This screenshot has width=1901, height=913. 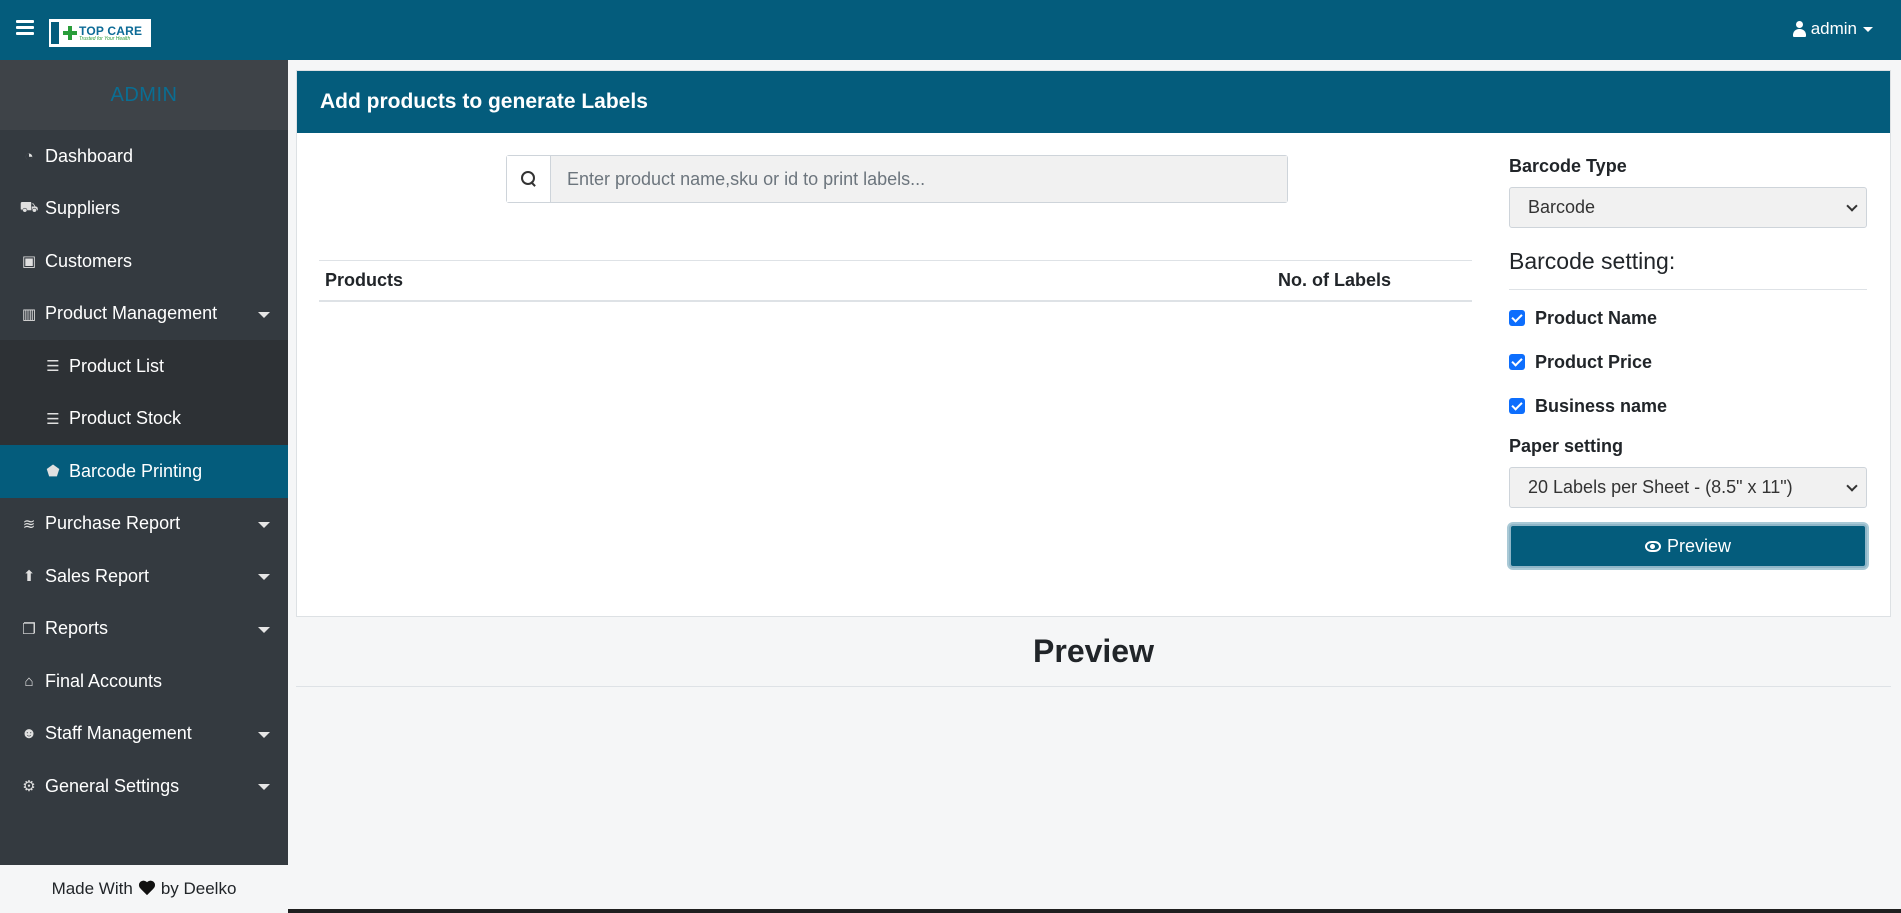 What do you see at coordinates (144, 209) in the screenshot?
I see `sidebar-item-suppliers: ⛟ Suppliers` at bounding box center [144, 209].